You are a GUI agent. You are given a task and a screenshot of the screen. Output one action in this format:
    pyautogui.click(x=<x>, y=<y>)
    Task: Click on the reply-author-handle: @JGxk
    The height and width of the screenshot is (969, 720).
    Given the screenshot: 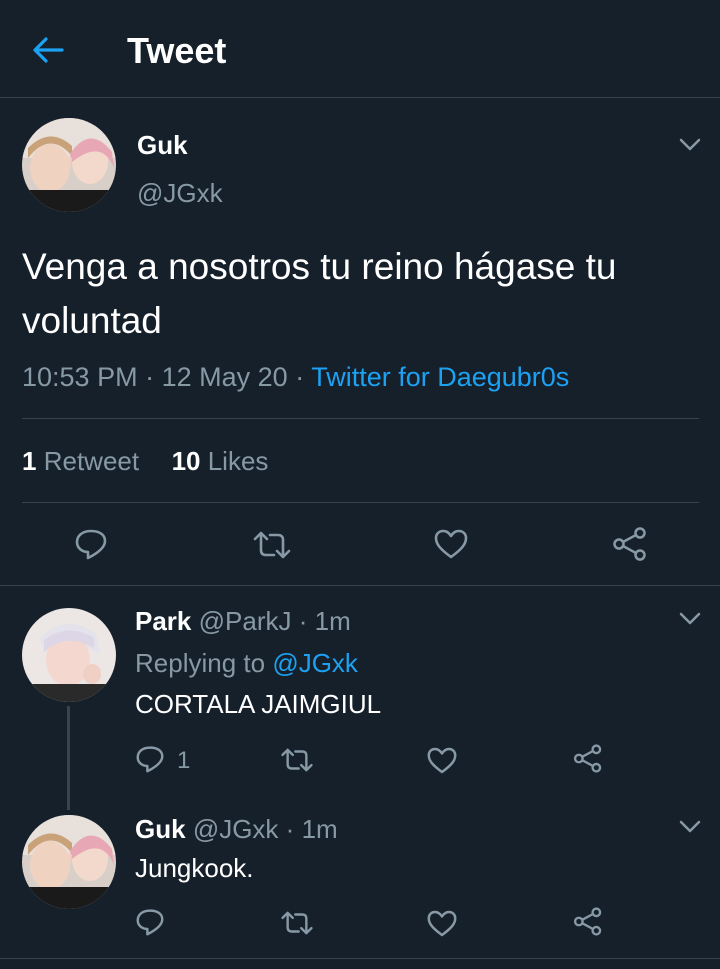 What is the action you would take?
    pyautogui.click(x=236, y=829)
    